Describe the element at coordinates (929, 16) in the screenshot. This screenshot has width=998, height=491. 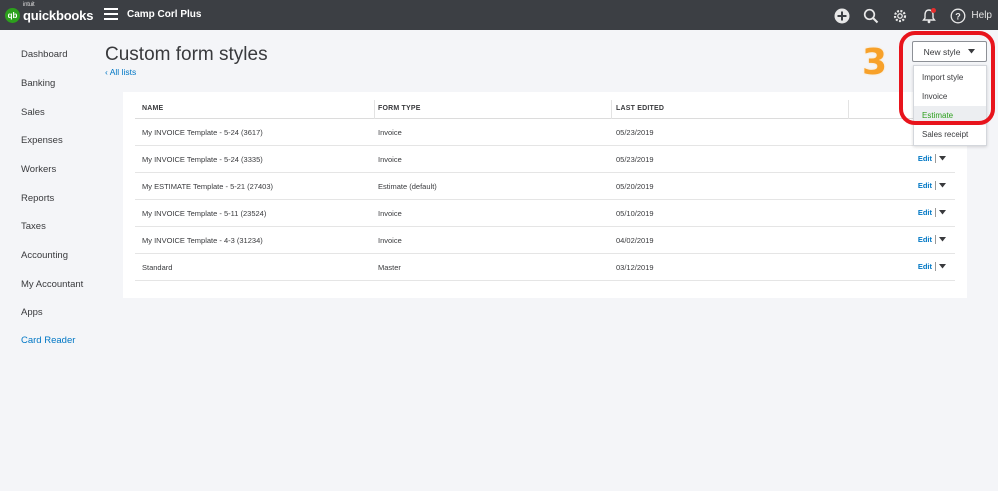
I see `bell-icon` at that location.